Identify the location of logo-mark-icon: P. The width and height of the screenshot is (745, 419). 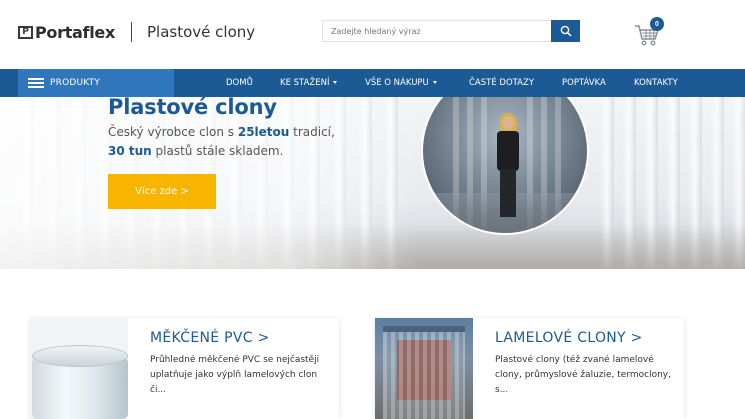
(25, 32).